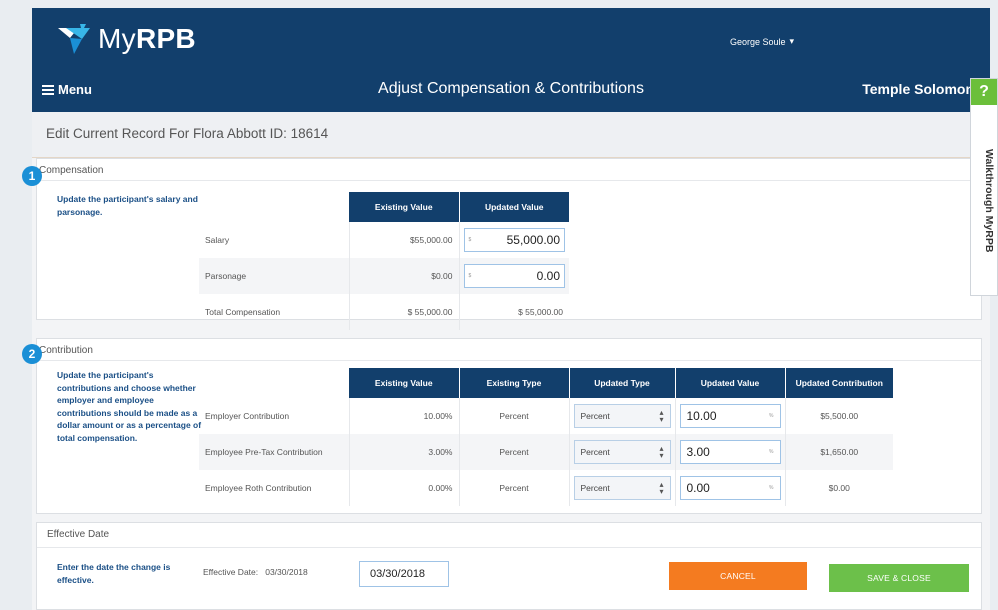 This screenshot has width=998, height=610. Describe the element at coordinates (274, 452) in the screenshot. I see `row-label: Employee Pre-Tax Contribution` at that location.